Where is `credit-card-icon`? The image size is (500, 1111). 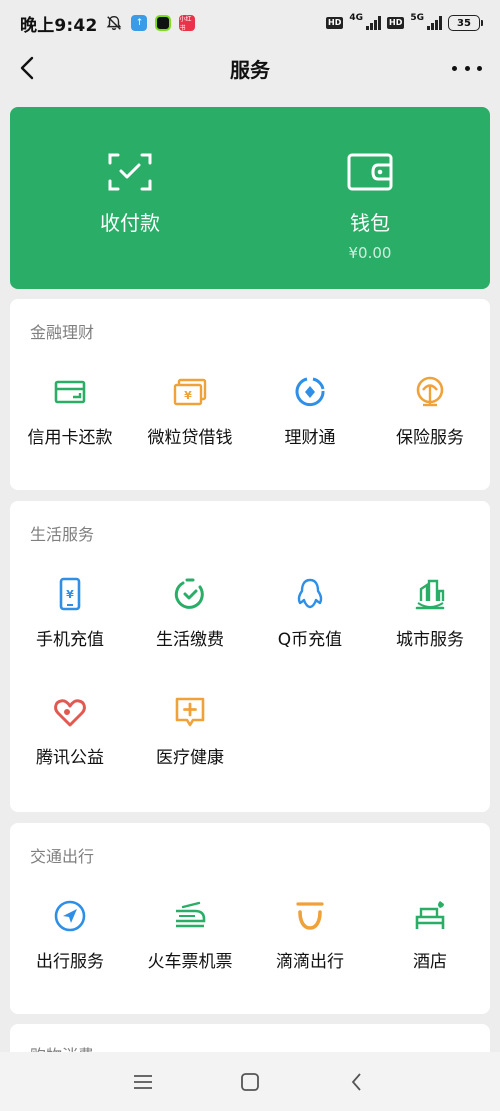 credit-card-icon is located at coordinates (70, 392).